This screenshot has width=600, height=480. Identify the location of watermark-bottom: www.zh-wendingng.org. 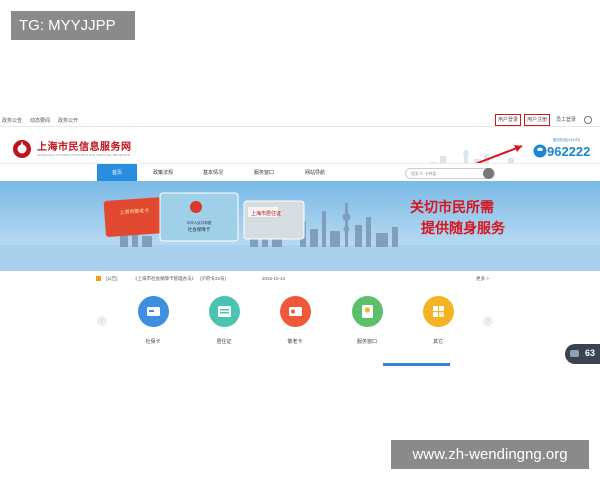
(490, 454).